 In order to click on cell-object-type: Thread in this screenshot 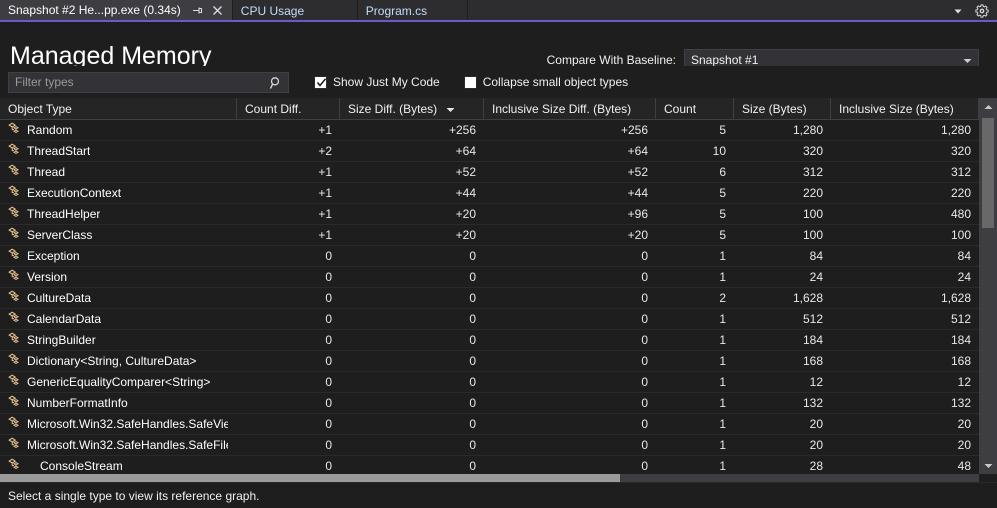, I will do `click(118, 172)`.